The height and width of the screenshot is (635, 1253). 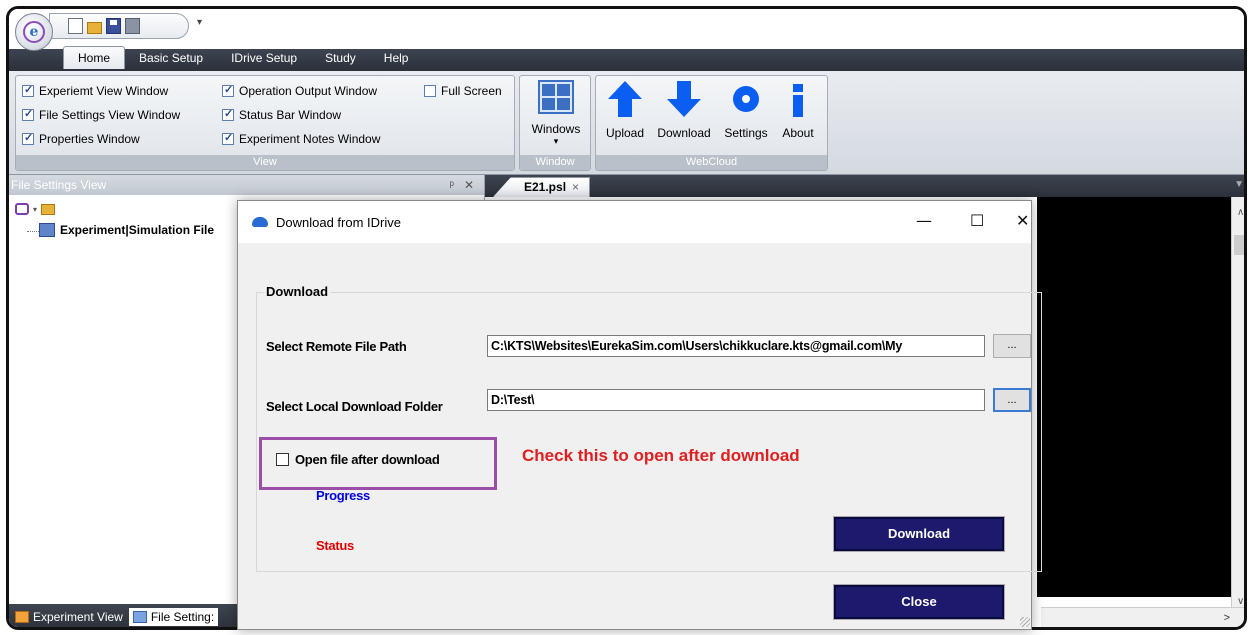 I want to click on groupbox-label: Download, so click(x=297, y=291).